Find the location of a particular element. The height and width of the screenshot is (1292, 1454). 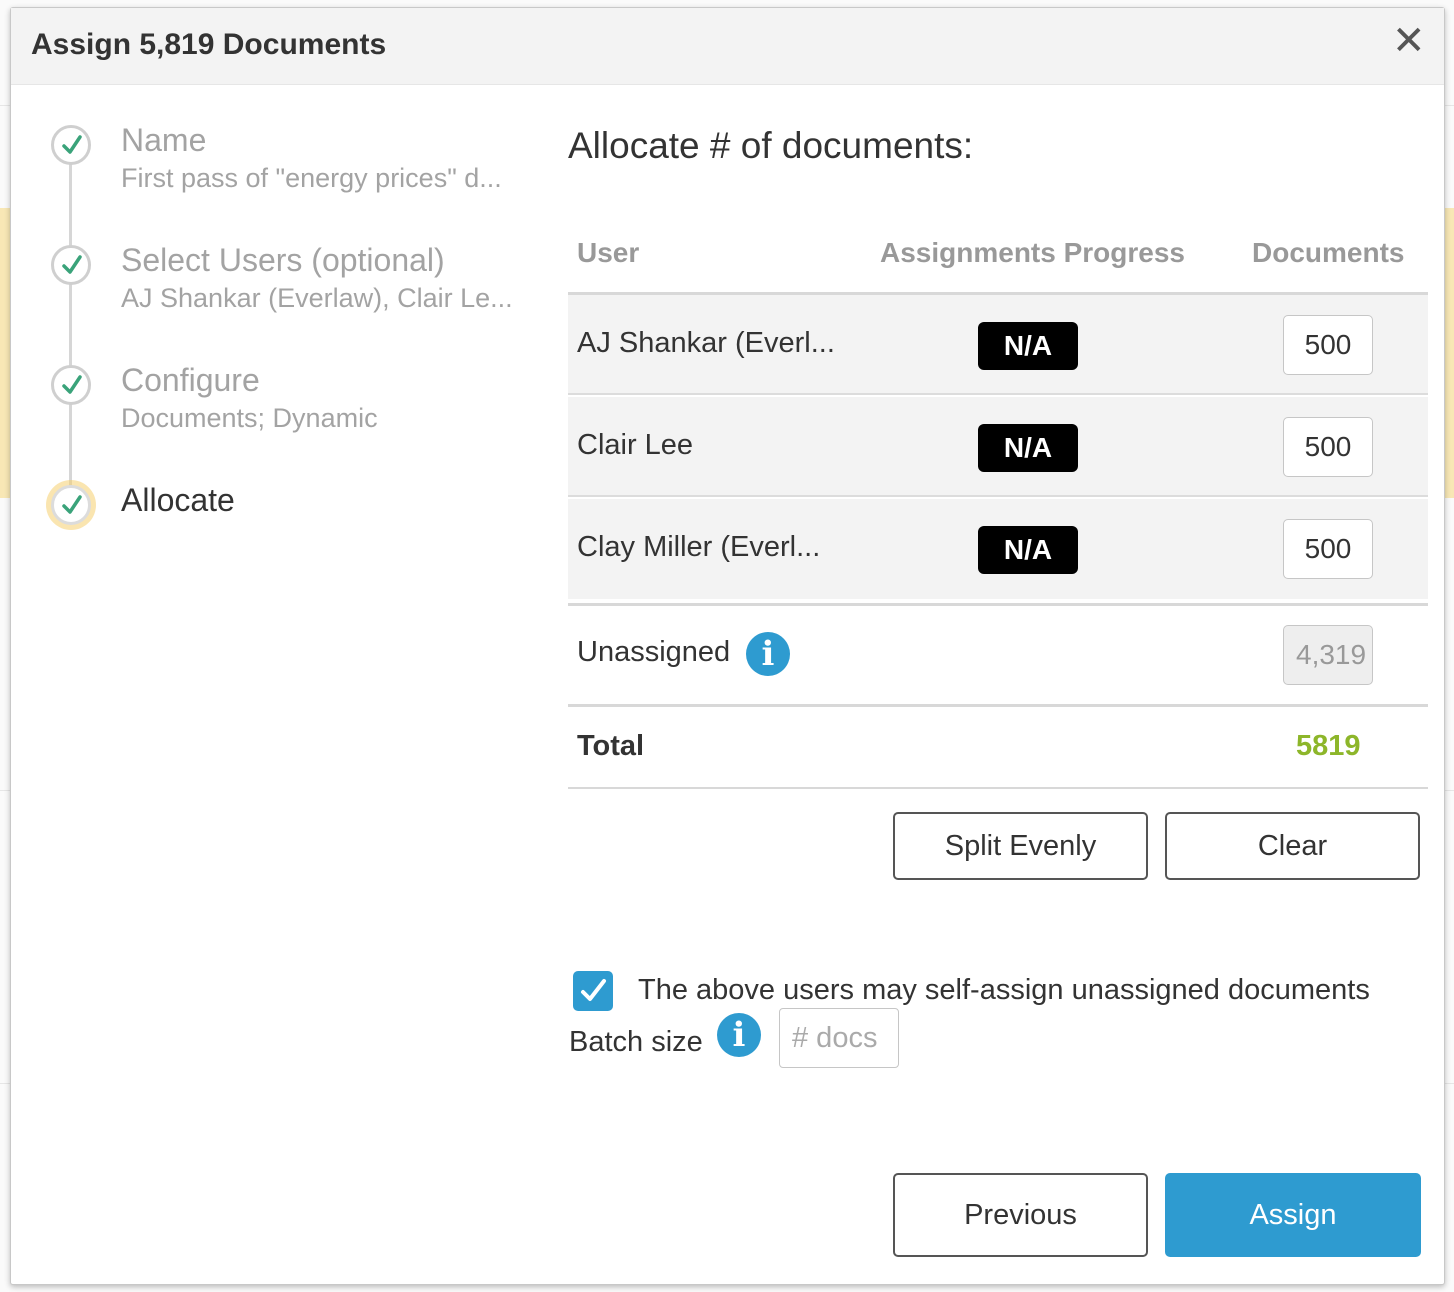

user-name: Clair Lee is located at coordinates (635, 445).